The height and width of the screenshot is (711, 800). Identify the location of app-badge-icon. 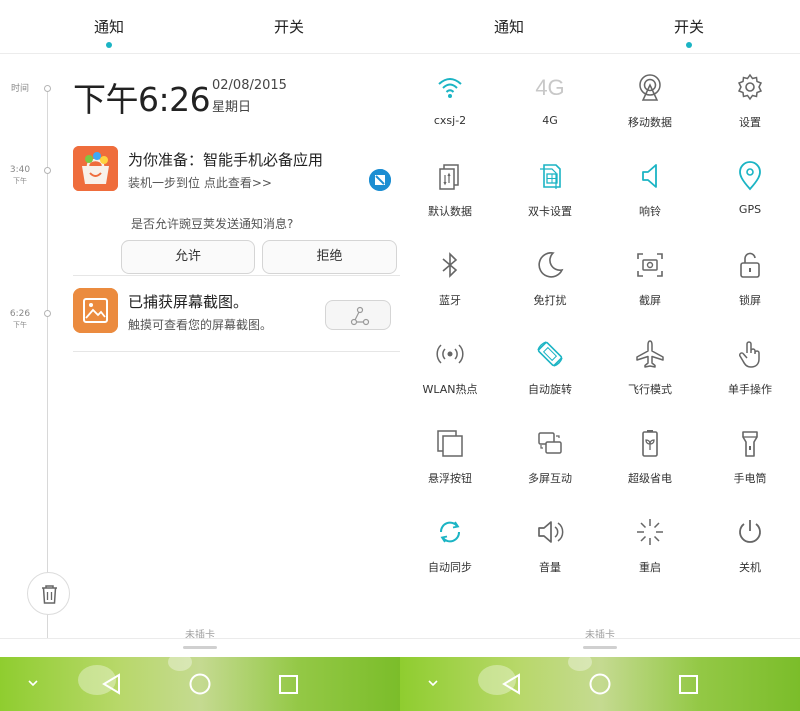
(380, 180).